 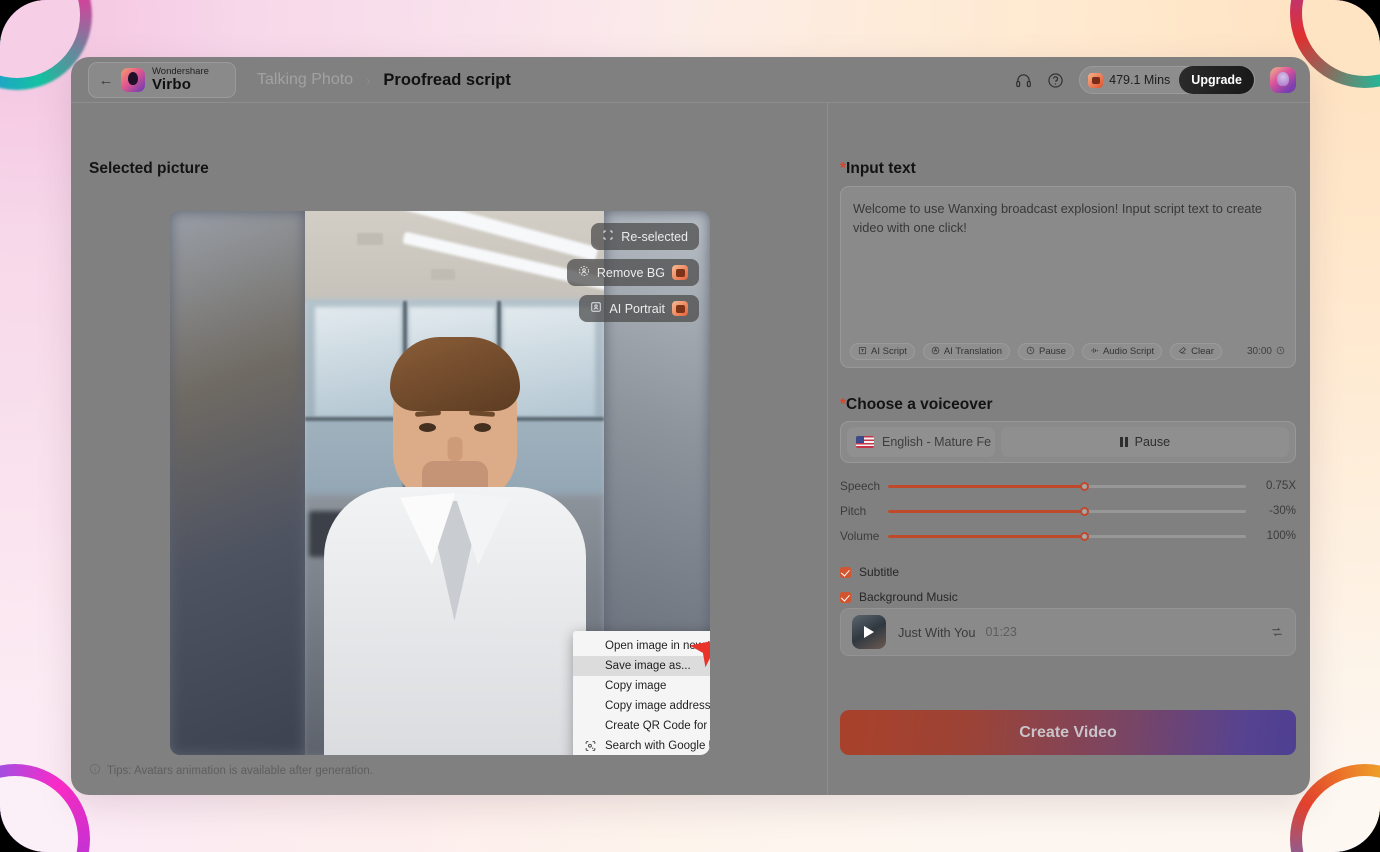 I want to click on voice-preview-label: Pause, so click(x=1152, y=442).